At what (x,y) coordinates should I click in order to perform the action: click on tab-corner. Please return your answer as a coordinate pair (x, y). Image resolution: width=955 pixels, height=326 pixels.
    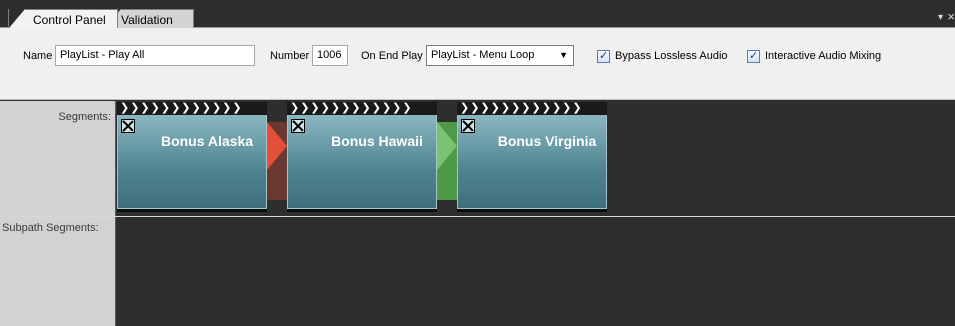
    Looking at the image, I should click on (17, 18).